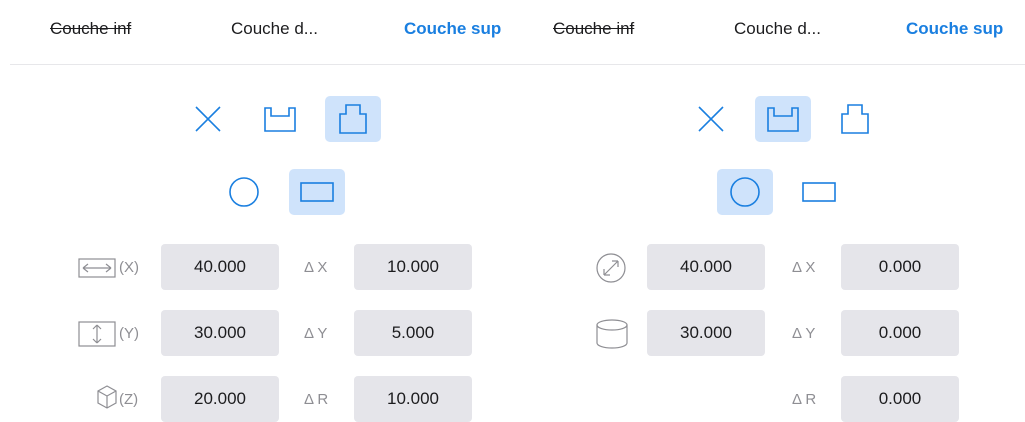 Image resolution: width=1025 pixels, height=422 pixels. What do you see at coordinates (804, 399) in the screenshot?
I see `right-delta-r-label: Δ R` at bounding box center [804, 399].